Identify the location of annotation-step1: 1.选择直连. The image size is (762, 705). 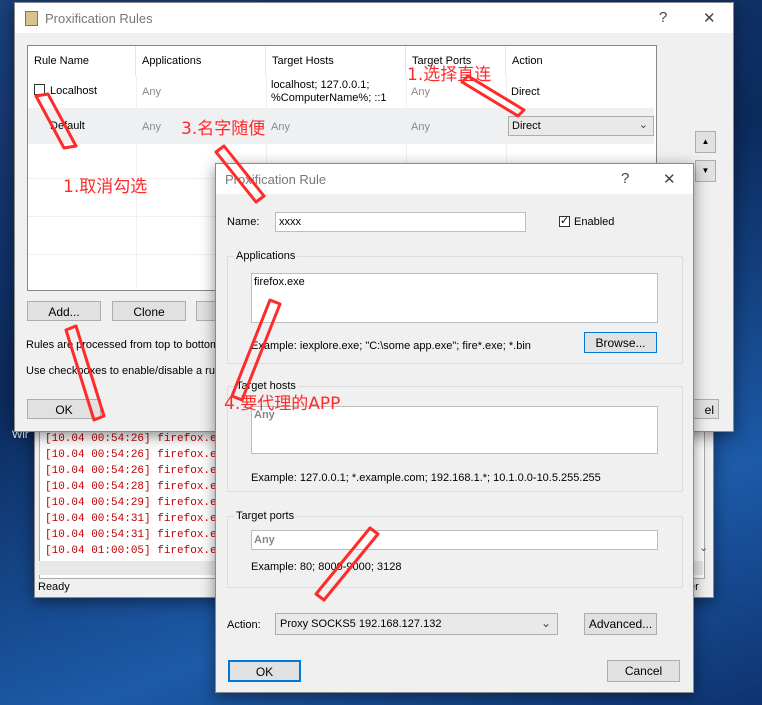
(449, 75).